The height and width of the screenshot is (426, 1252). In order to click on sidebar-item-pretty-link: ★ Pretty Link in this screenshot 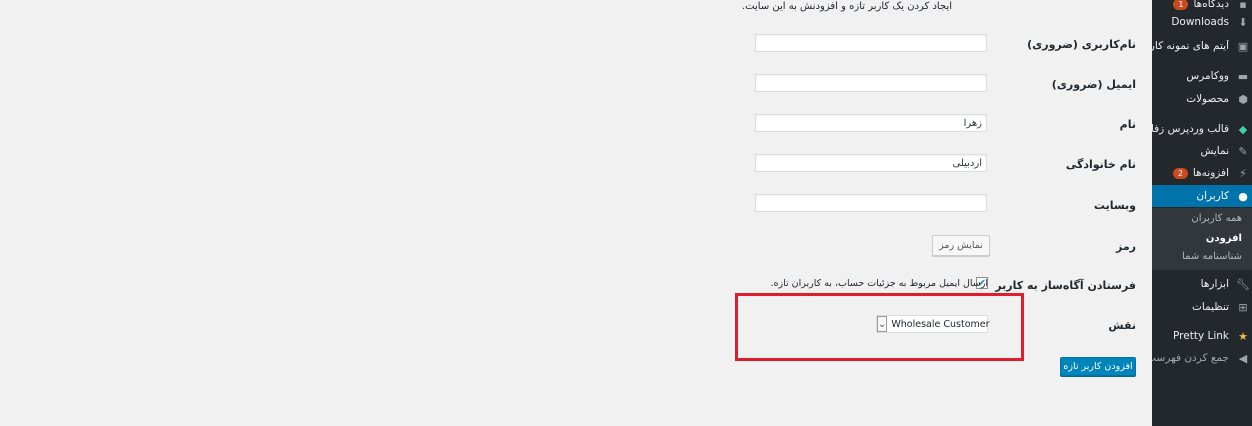, I will do `click(1202, 336)`.